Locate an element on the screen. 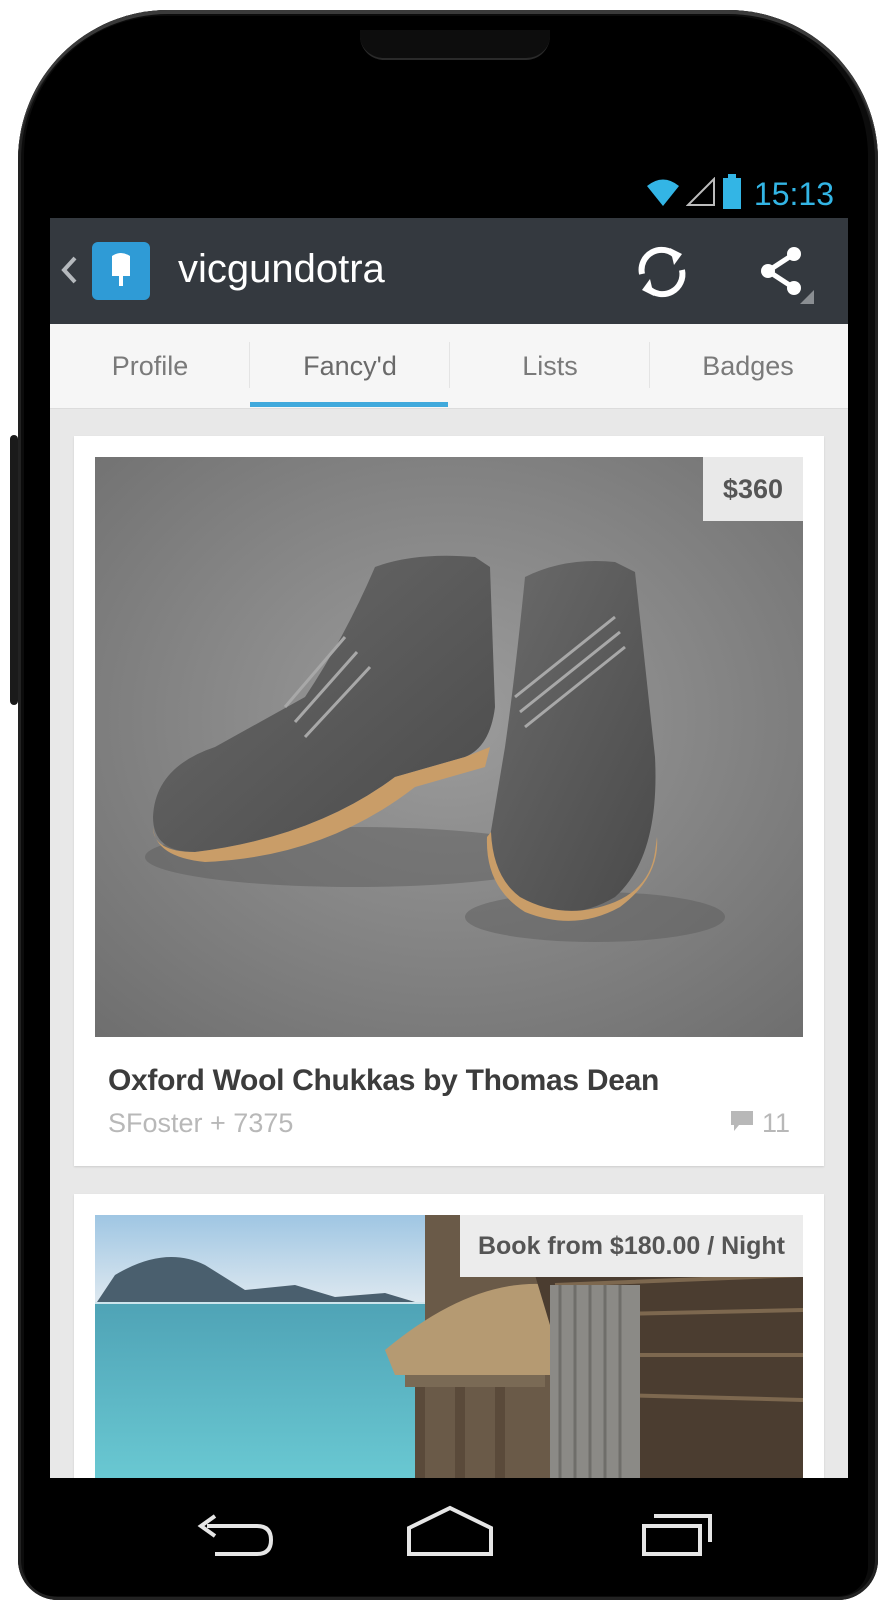 The width and height of the screenshot is (884, 1600). tab-fancyd: Fancy'd is located at coordinates (350, 366).